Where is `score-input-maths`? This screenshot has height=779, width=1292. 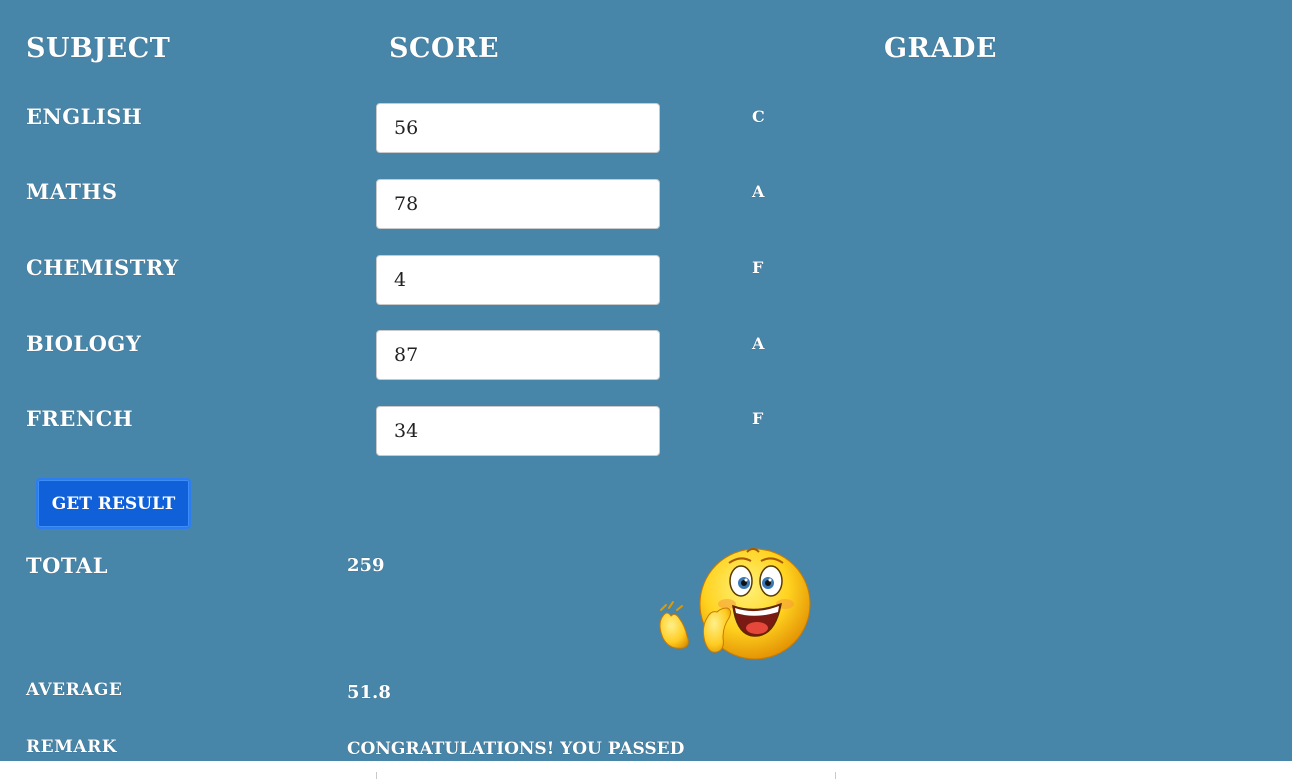 score-input-maths is located at coordinates (518, 204).